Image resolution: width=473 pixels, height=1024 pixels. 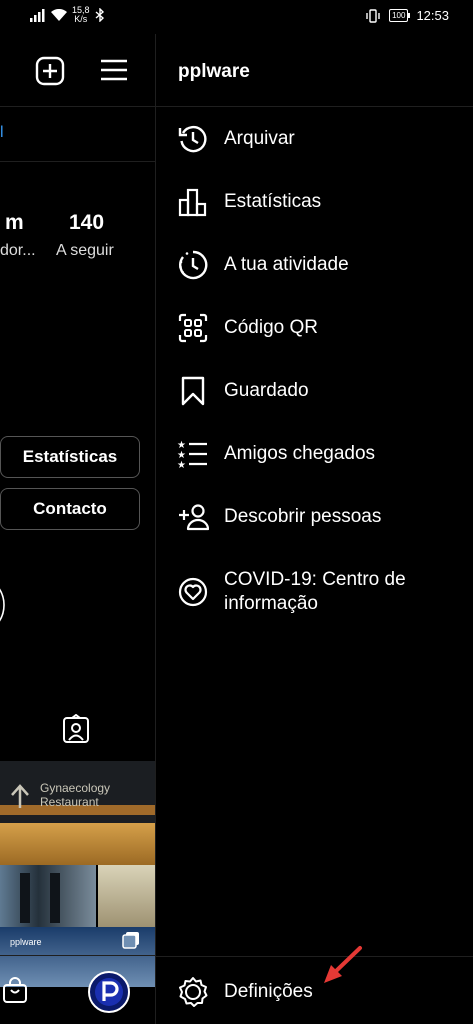 What do you see at coordinates (314, 956) in the screenshot?
I see `drawer-footer-divider` at bounding box center [314, 956].